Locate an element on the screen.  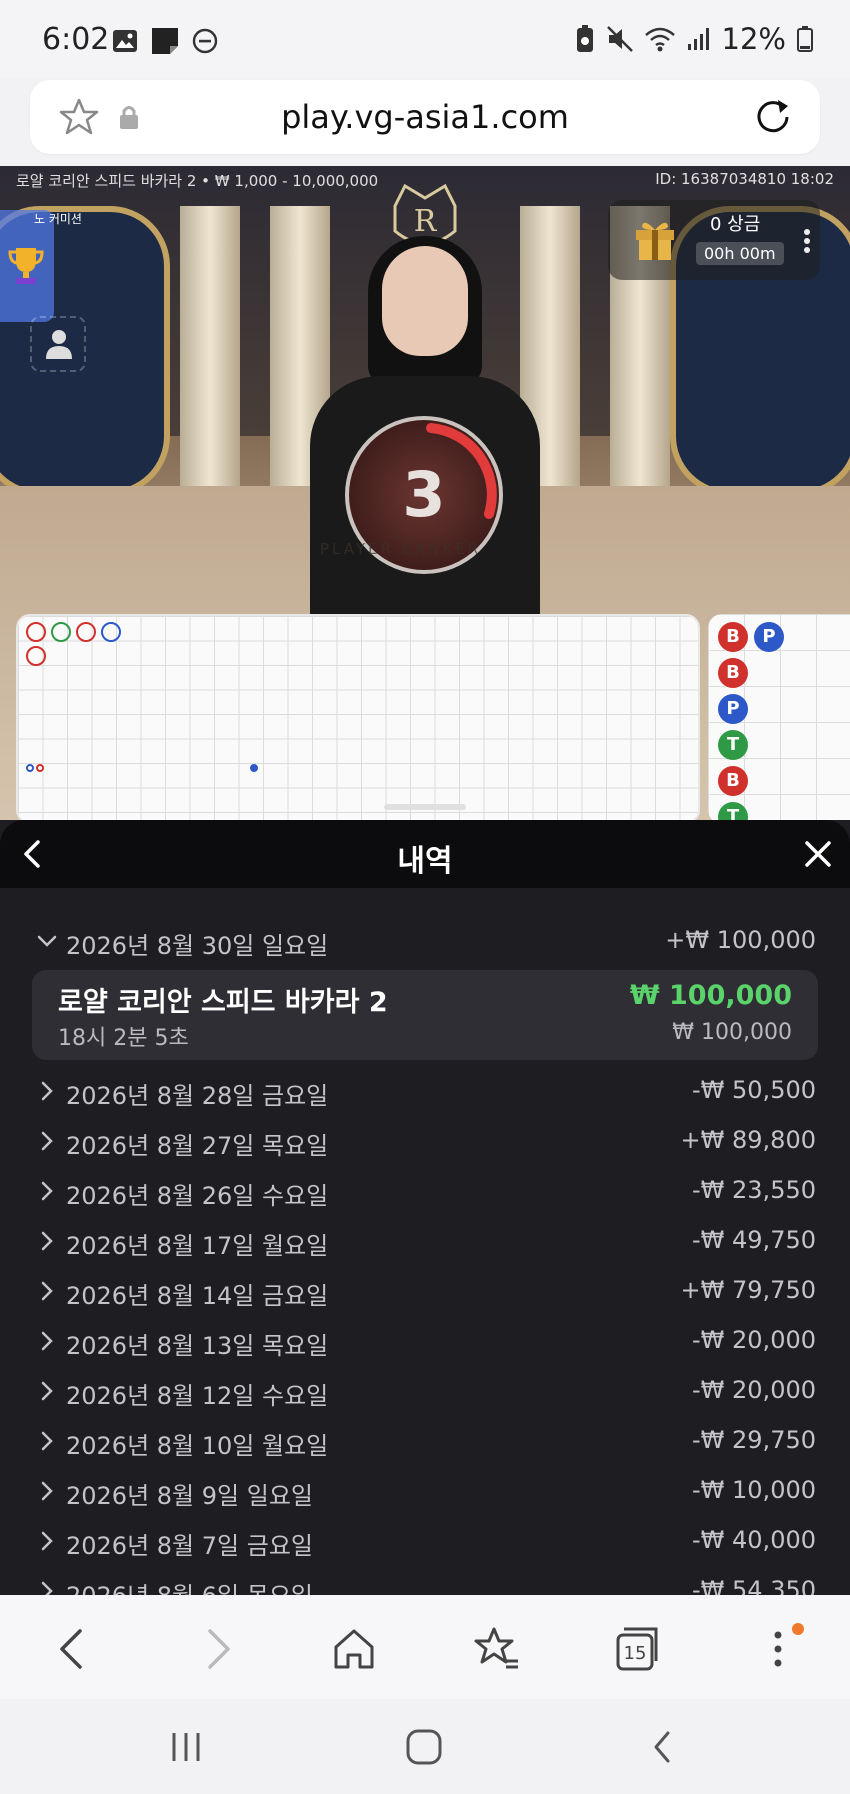
history-group-amount: +₩ 89,800 is located at coordinates (748, 1140).